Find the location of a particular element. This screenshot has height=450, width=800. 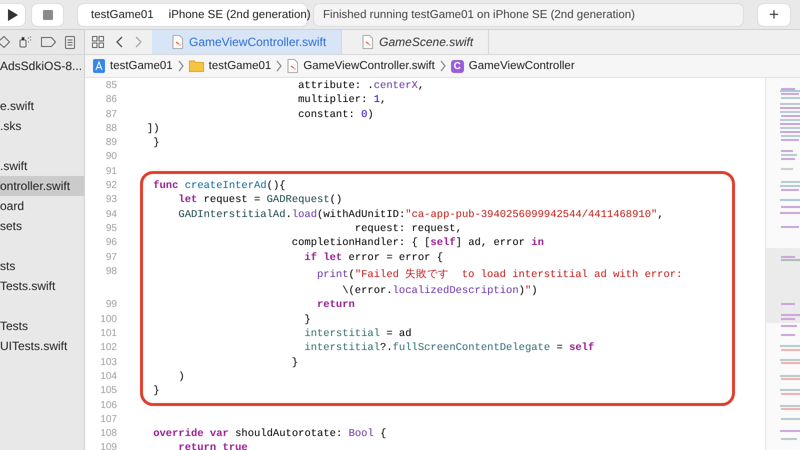

editor-tab: GameScene.swift is located at coordinates (416, 42).